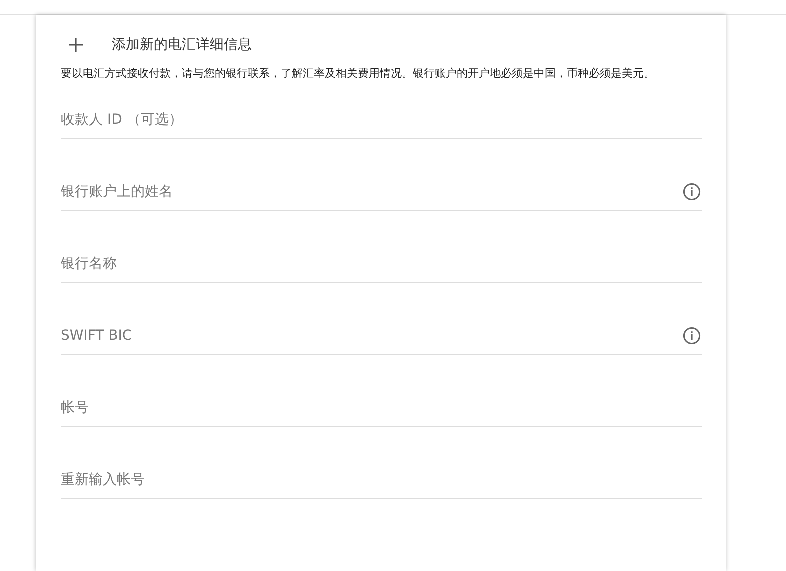  What do you see at coordinates (381, 264) in the screenshot?
I see `input-field: 银行名称` at bounding box center [381, 264].